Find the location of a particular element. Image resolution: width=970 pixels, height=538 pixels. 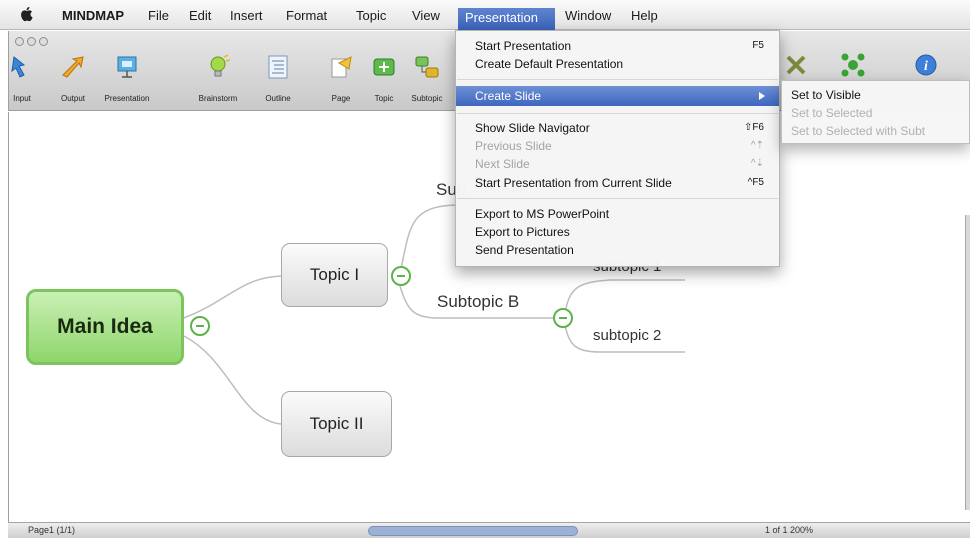

menu-presentation-label: Presentation is located at coordinates (501, 17).